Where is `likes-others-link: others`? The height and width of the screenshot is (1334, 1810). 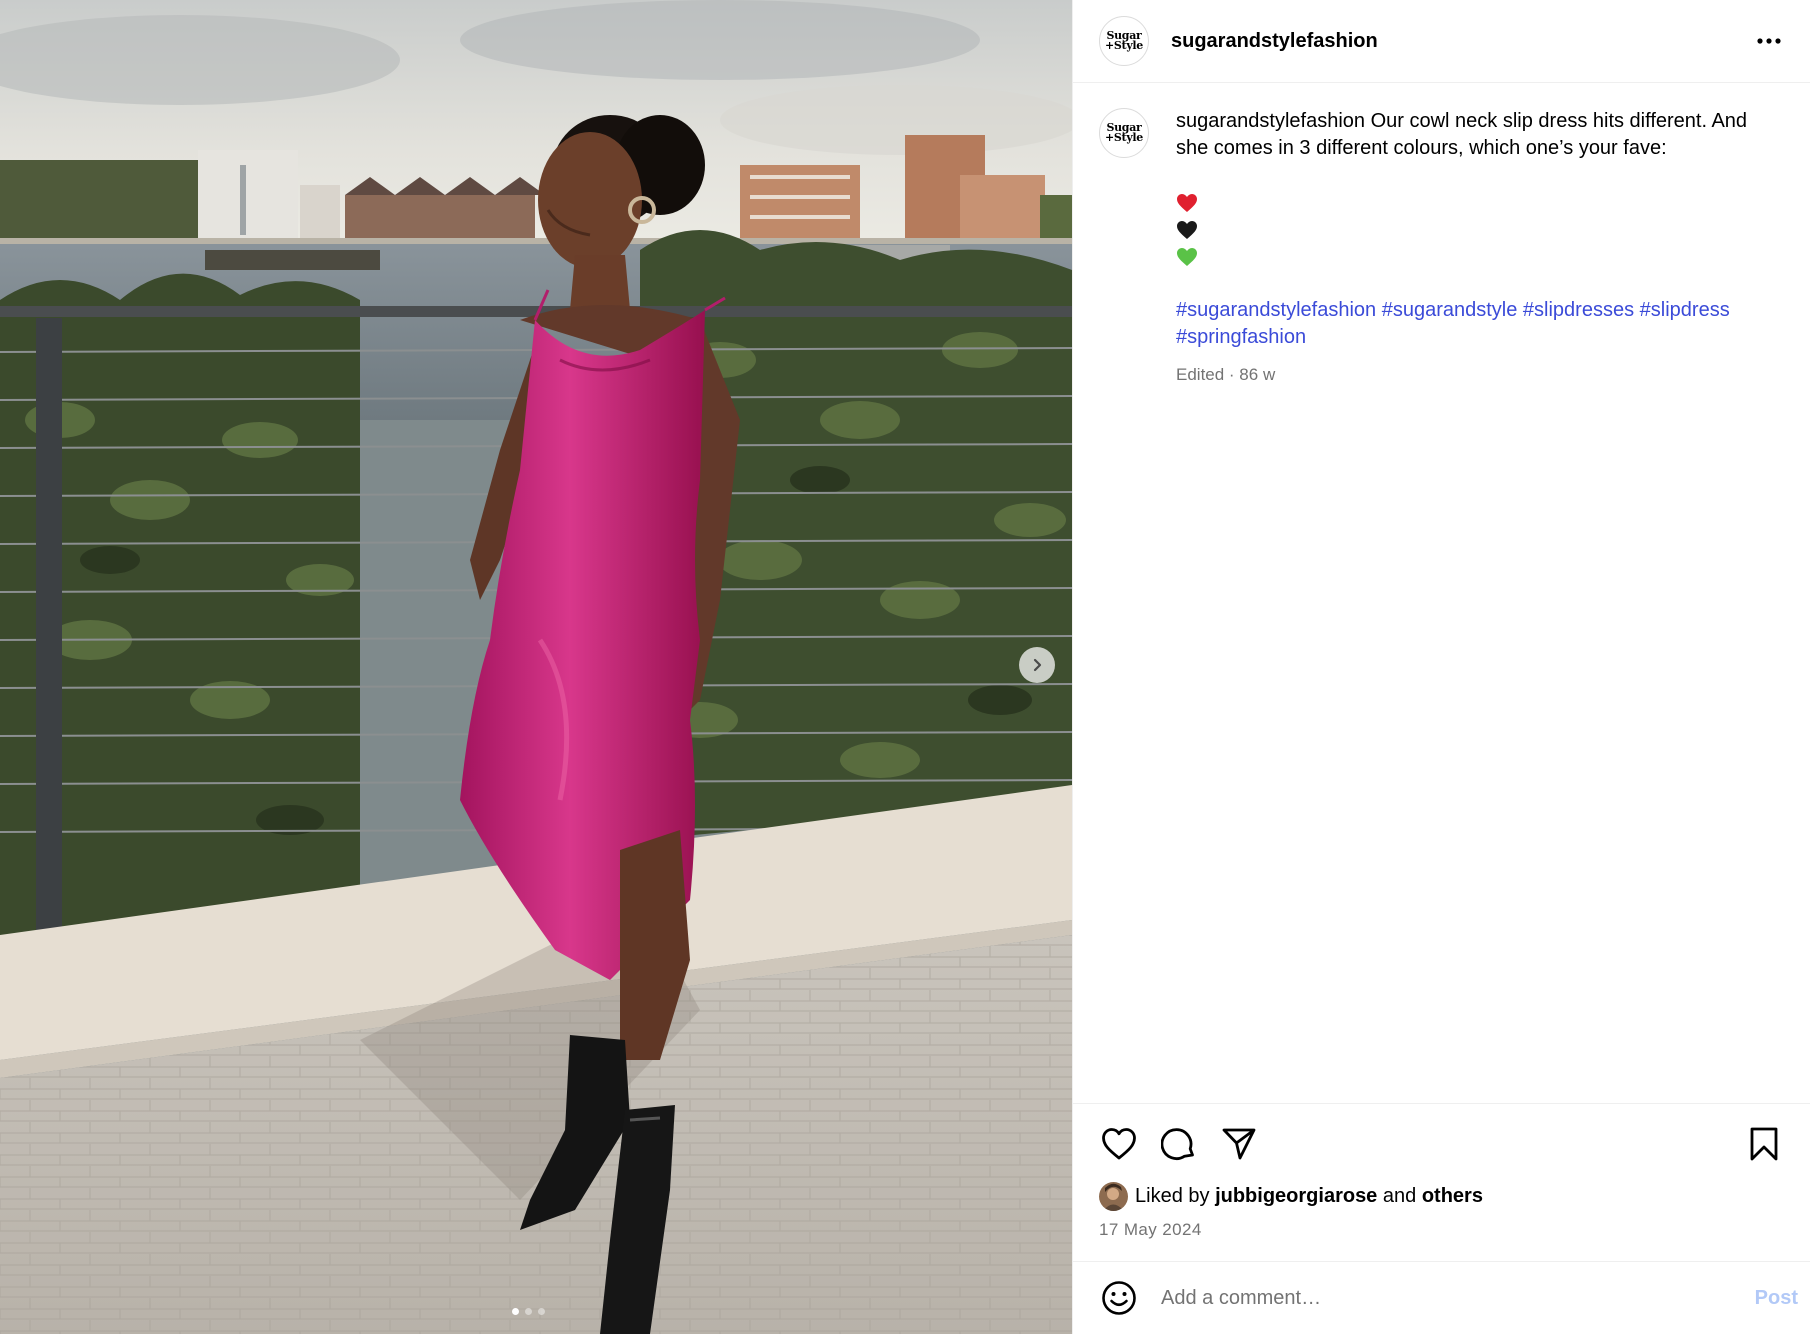
likes-others-link: others is located at coordinates (1452, 1196).